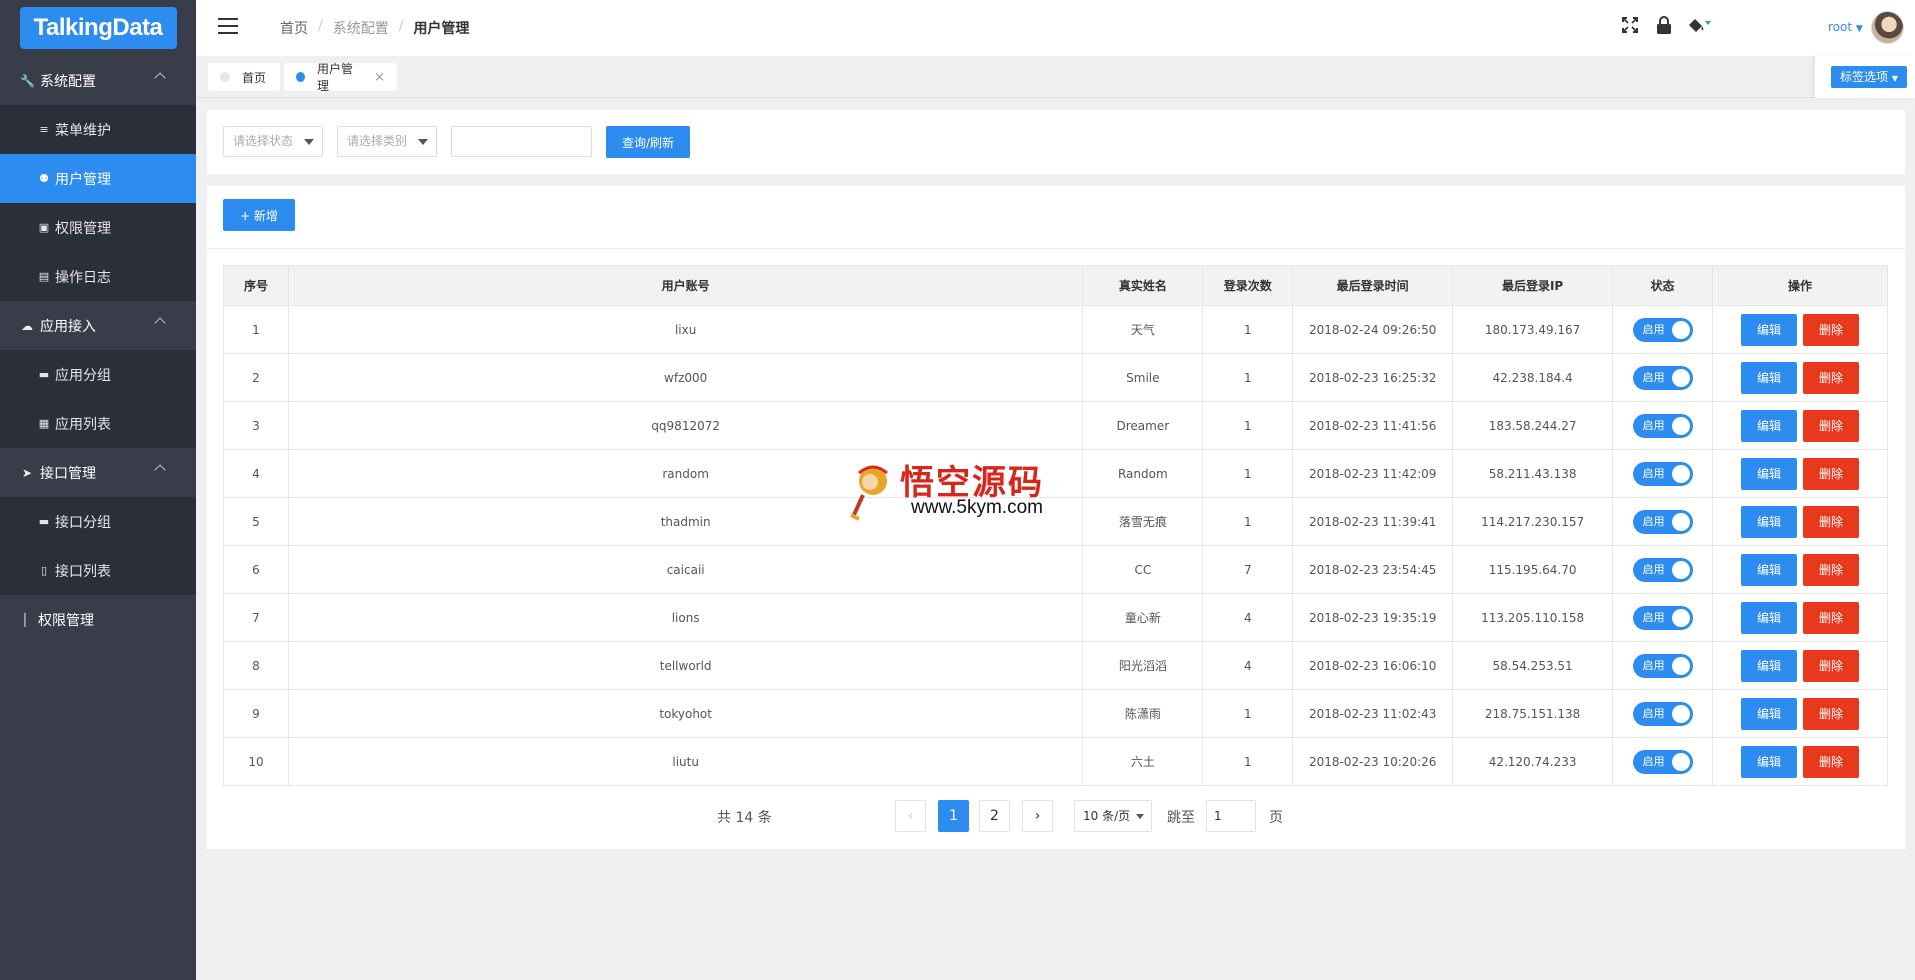 This screenshot has width=1915, height=980. I want to click on user-account-cell: qq9812072, so click(685, 425).